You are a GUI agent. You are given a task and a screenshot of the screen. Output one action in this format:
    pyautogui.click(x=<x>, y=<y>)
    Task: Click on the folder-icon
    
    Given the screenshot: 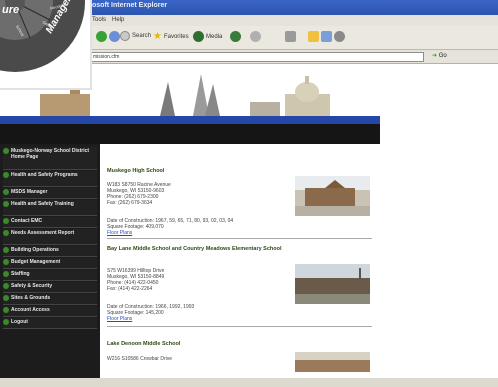 What is the action you would take?
    pyautogui.click(x=313, y=36)
    